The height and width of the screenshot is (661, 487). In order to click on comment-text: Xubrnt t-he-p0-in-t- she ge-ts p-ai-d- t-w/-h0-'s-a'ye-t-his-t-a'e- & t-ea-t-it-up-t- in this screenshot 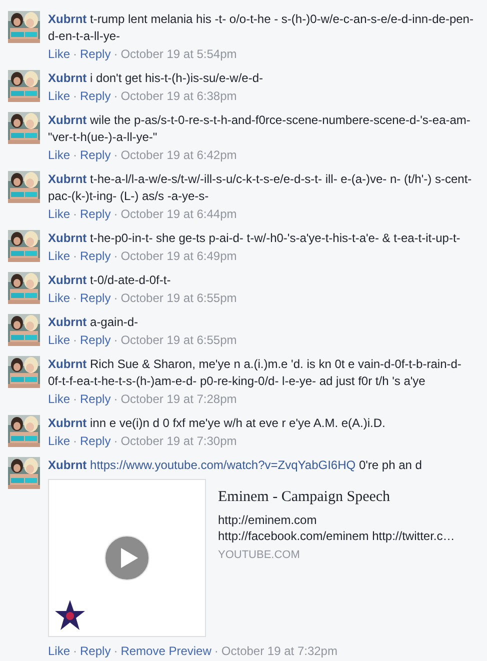, I will do `click(255, 238)`.